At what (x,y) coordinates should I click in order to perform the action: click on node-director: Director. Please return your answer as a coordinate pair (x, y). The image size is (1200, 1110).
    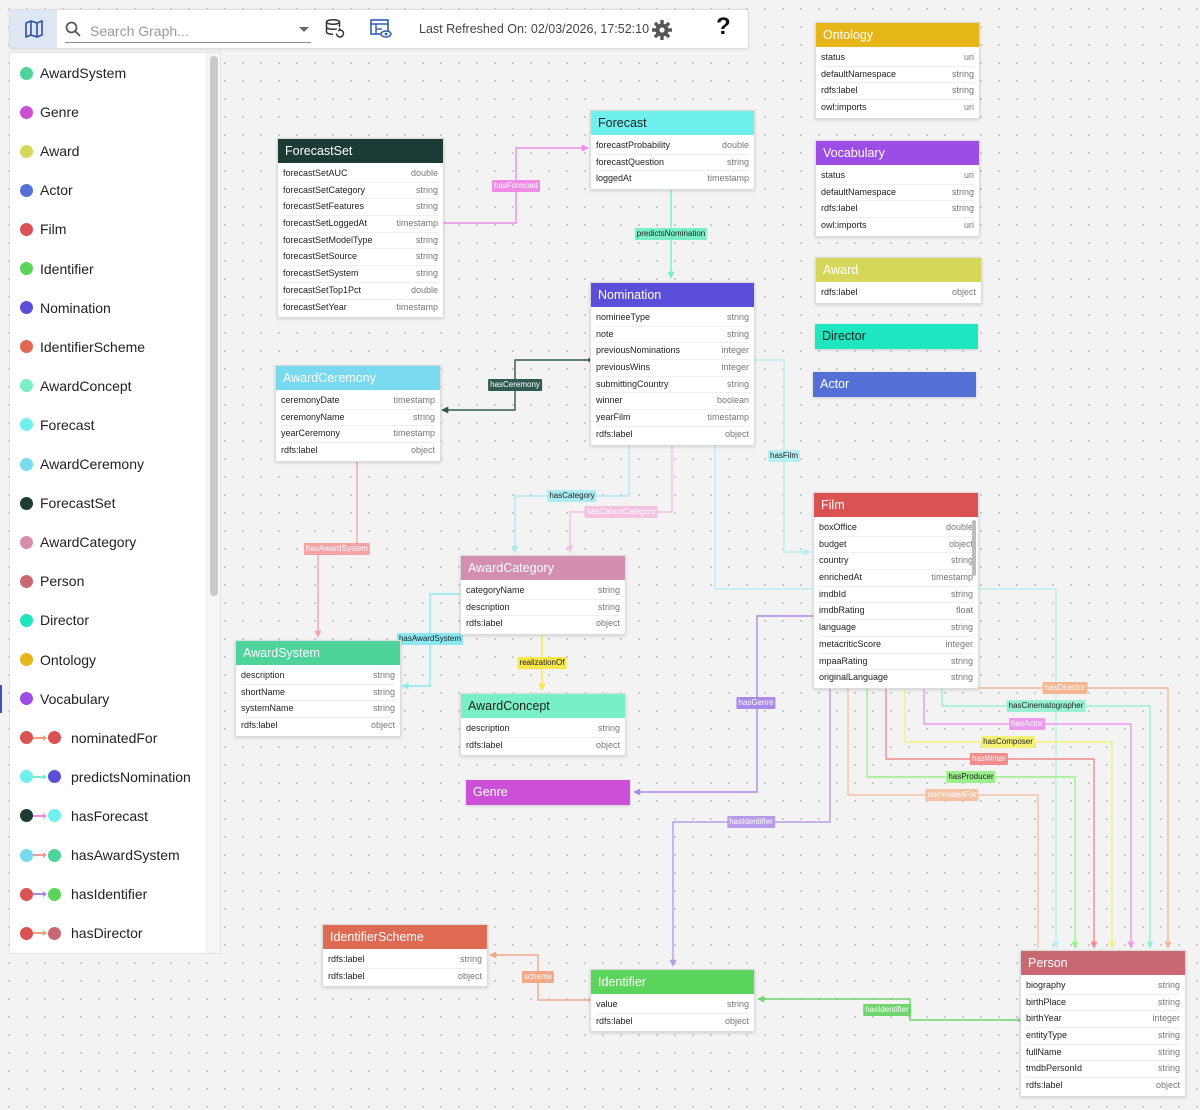
    Looking at the image, I should click on (896, 336).